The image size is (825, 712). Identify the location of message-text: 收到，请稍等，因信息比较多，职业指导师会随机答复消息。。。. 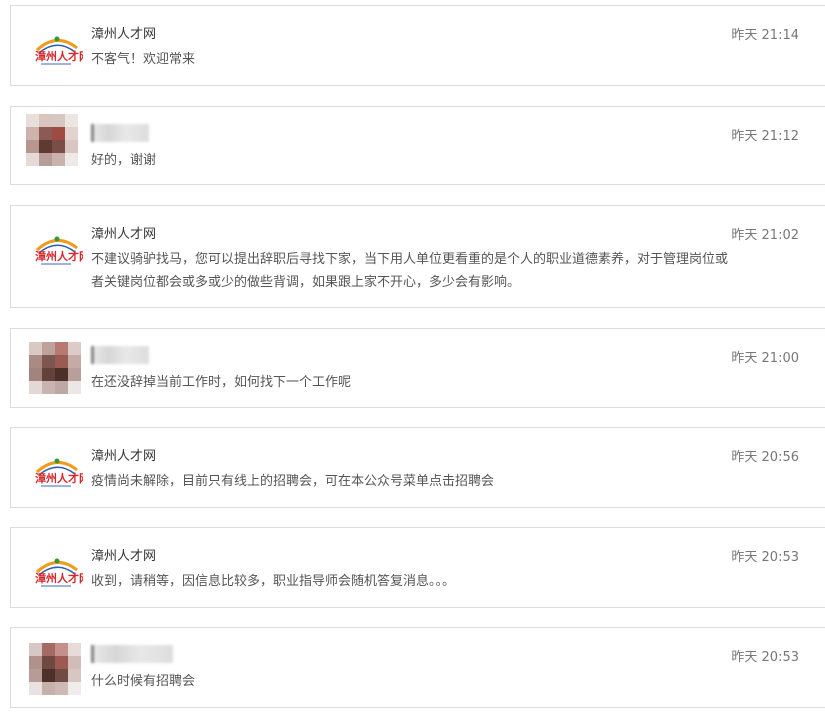
(273, 581).